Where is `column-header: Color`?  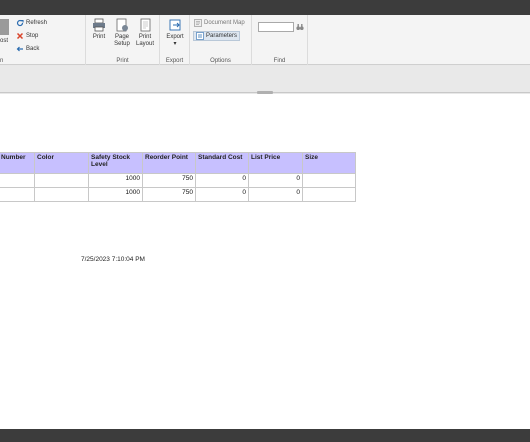 column-header: Color is located at coordinates (61, 163).